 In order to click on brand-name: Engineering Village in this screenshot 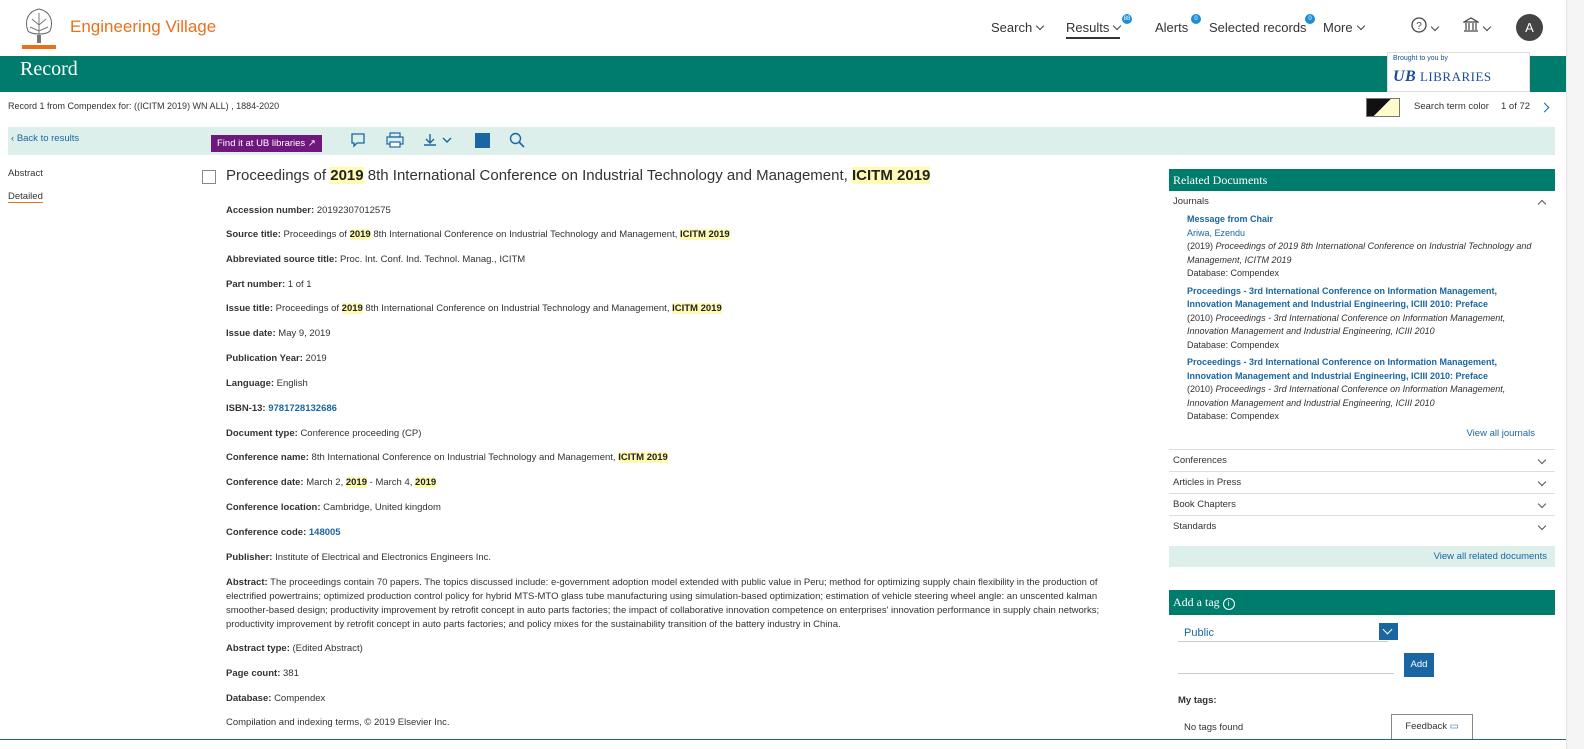, I will do `click(143, 27)`.